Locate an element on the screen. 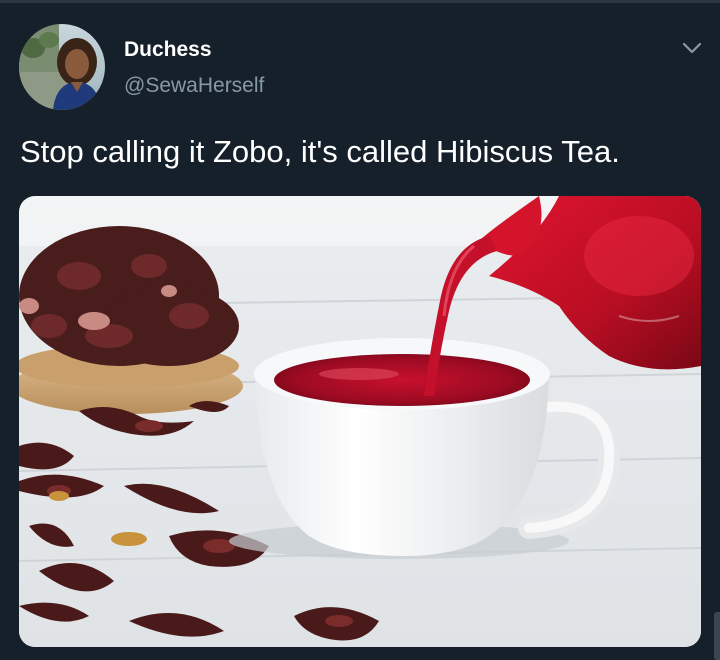  avatar-image is located at coordinates (62, 67).